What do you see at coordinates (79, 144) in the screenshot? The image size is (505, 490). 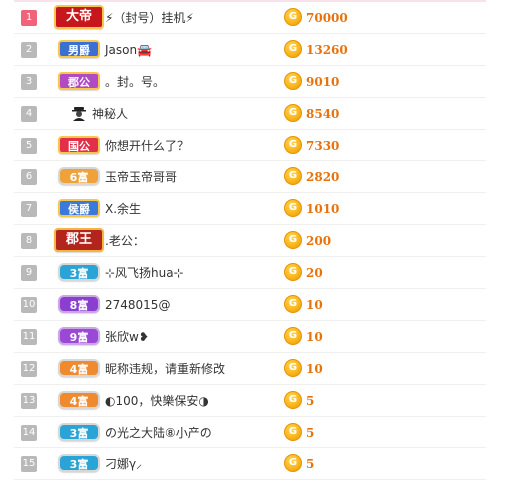 I see `noble-badge-guogong: 国公` at bounding box center [79, 144].